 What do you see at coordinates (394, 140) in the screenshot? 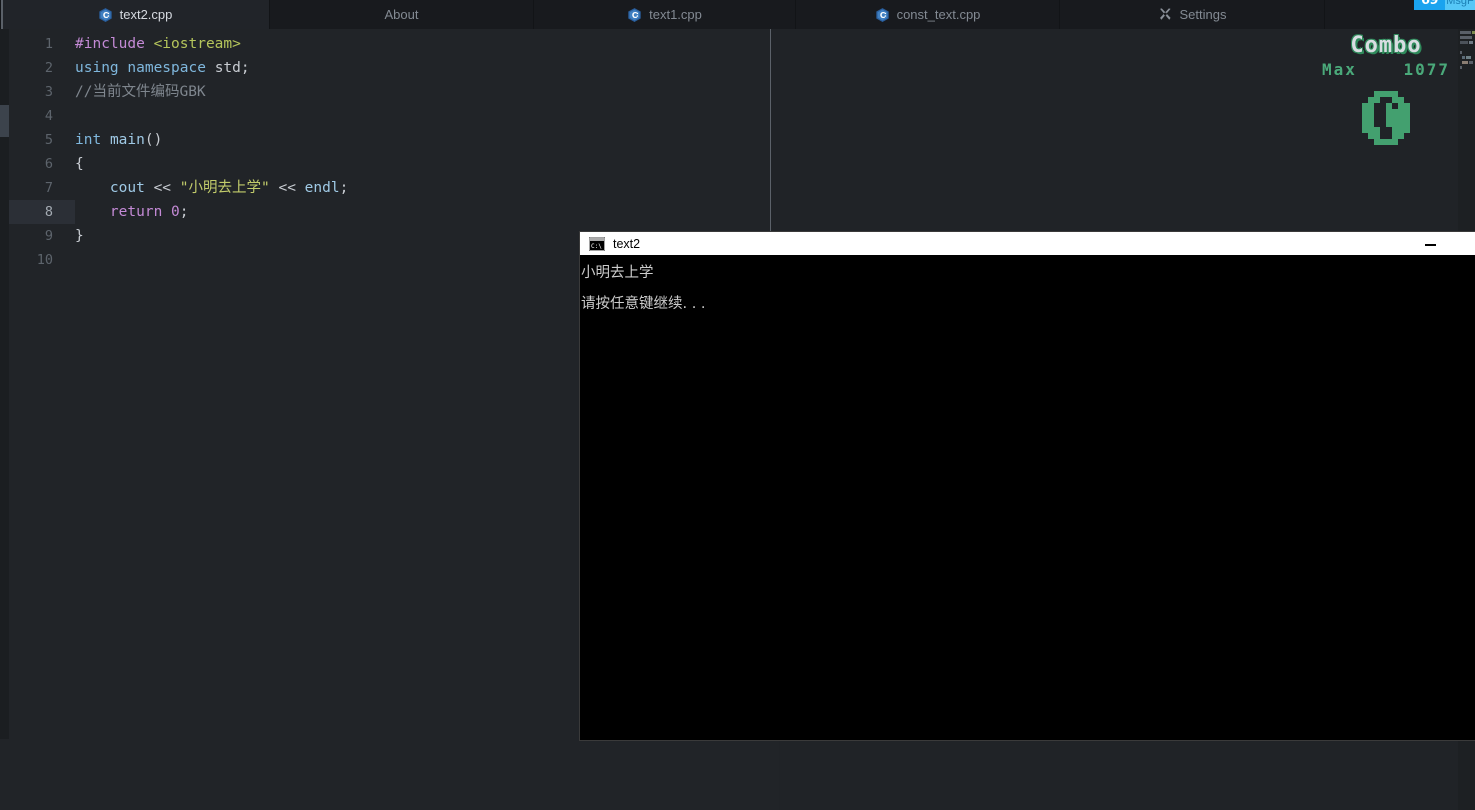
I see `code-line: 5 int main()` at bounding box center [394, 140].